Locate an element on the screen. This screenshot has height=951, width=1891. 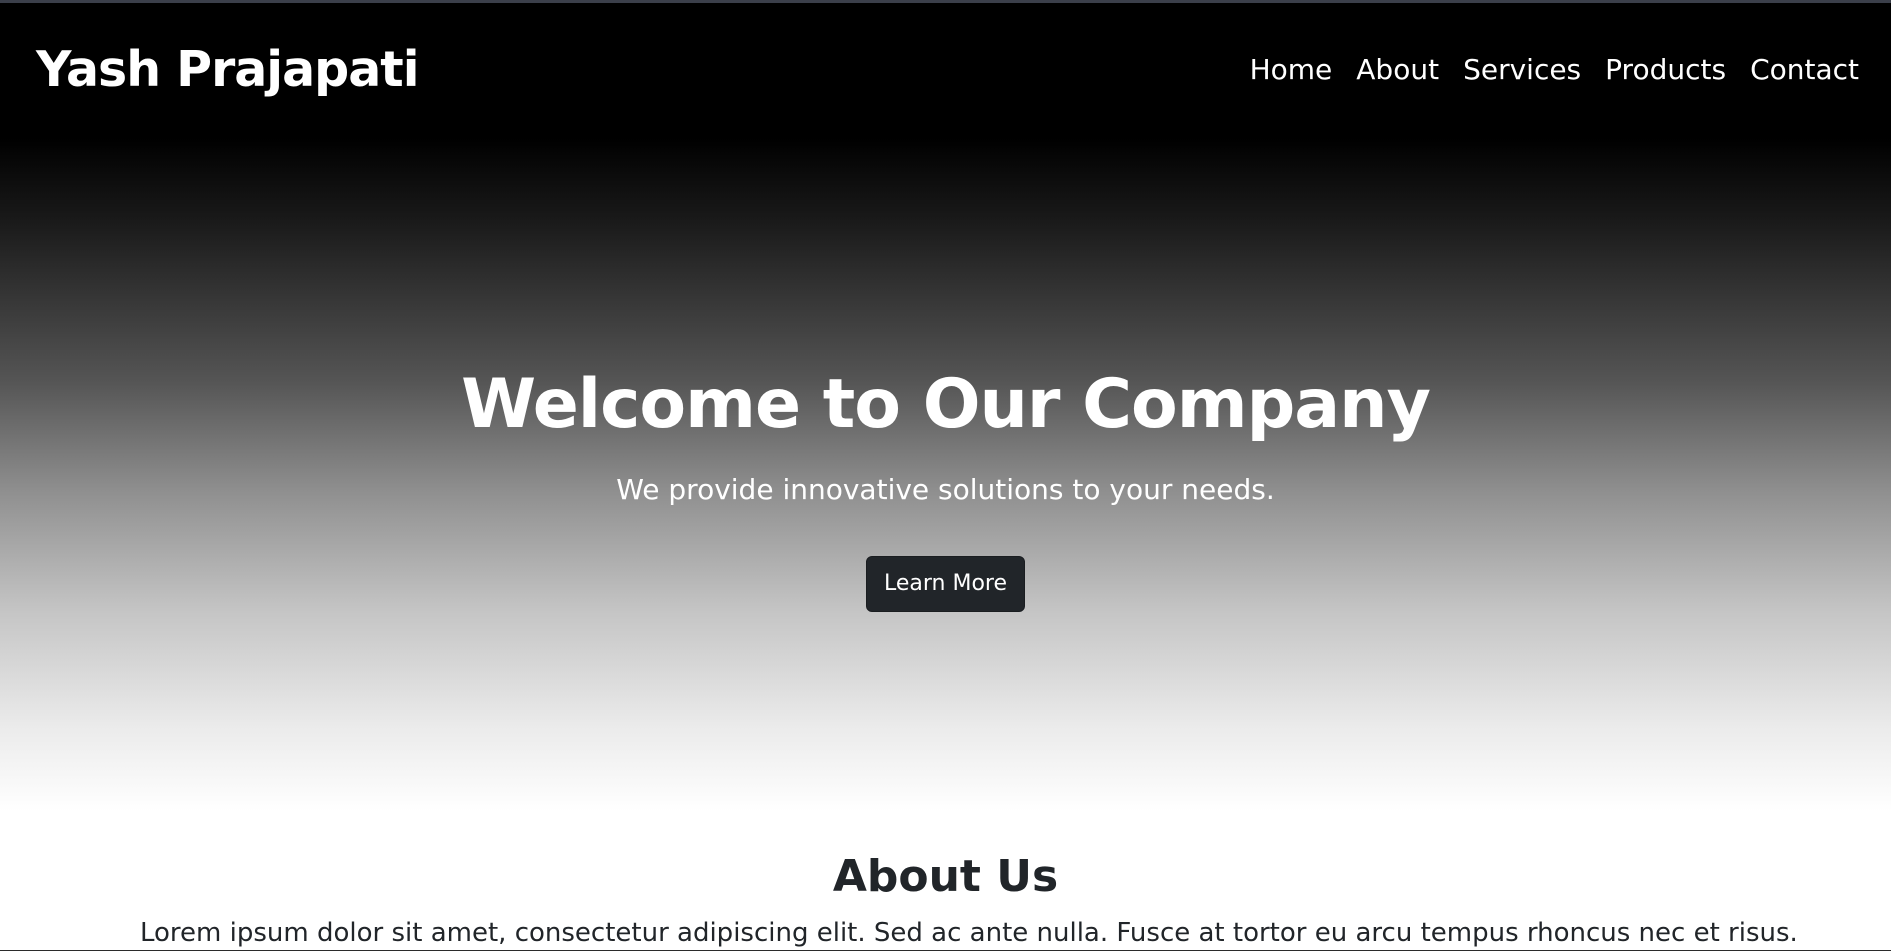
hero-title: Welcome to Our Company is located at coordinates (946, 404).